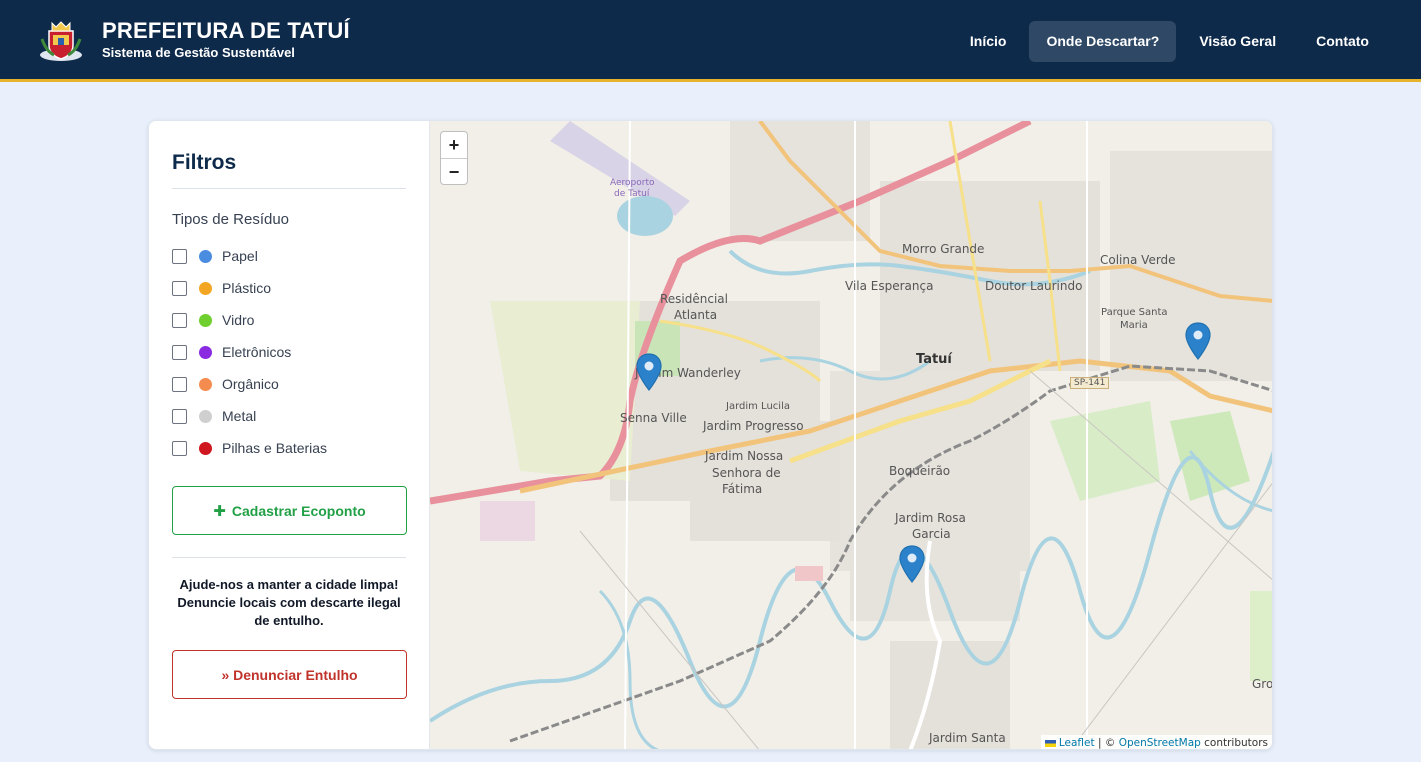  I want to click on filter-vidro: Vidro, so click(289, 320).